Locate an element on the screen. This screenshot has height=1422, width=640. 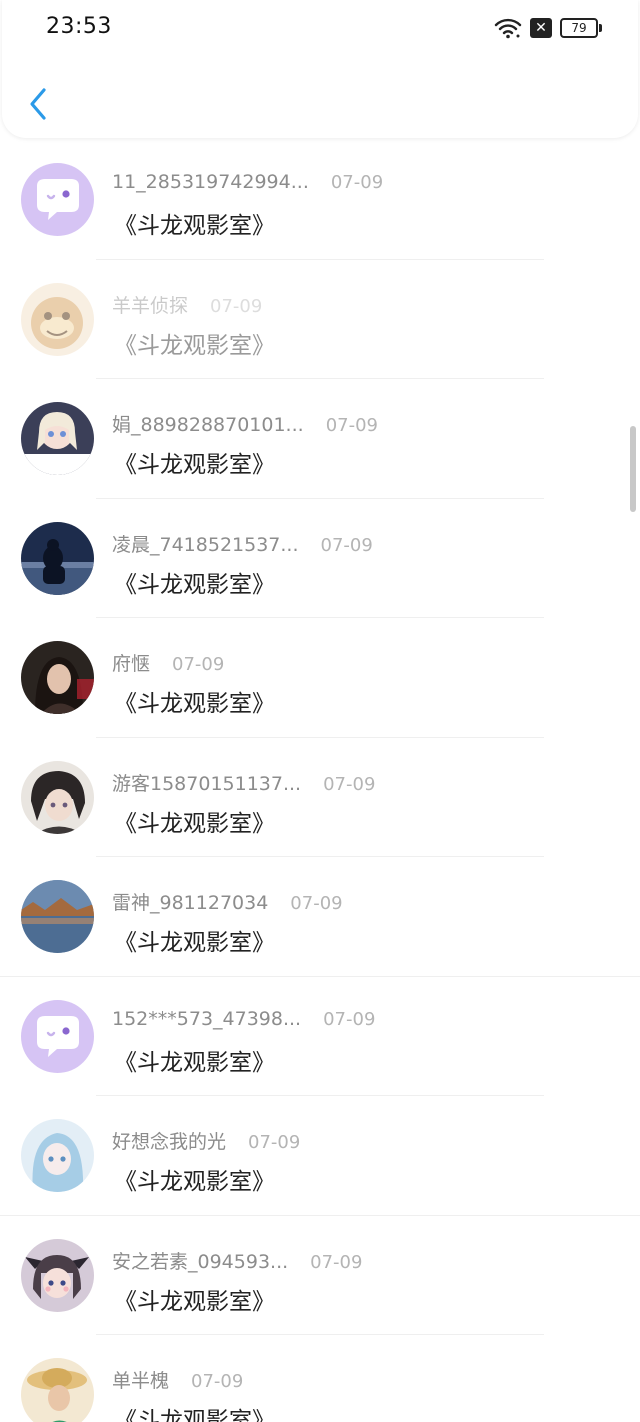
status-icons: ✕ 79 is located at coordinates (548, 28).